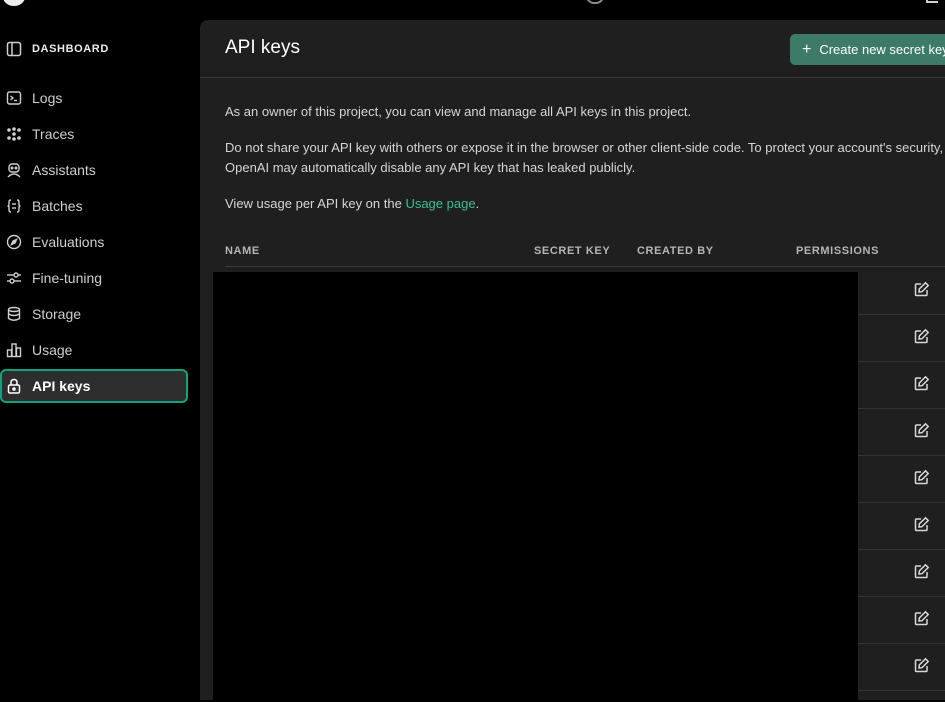 This screenshot has width=945, height=702. I want to click on sidebar-item-label: Fine-tuning, so click(67, 278).